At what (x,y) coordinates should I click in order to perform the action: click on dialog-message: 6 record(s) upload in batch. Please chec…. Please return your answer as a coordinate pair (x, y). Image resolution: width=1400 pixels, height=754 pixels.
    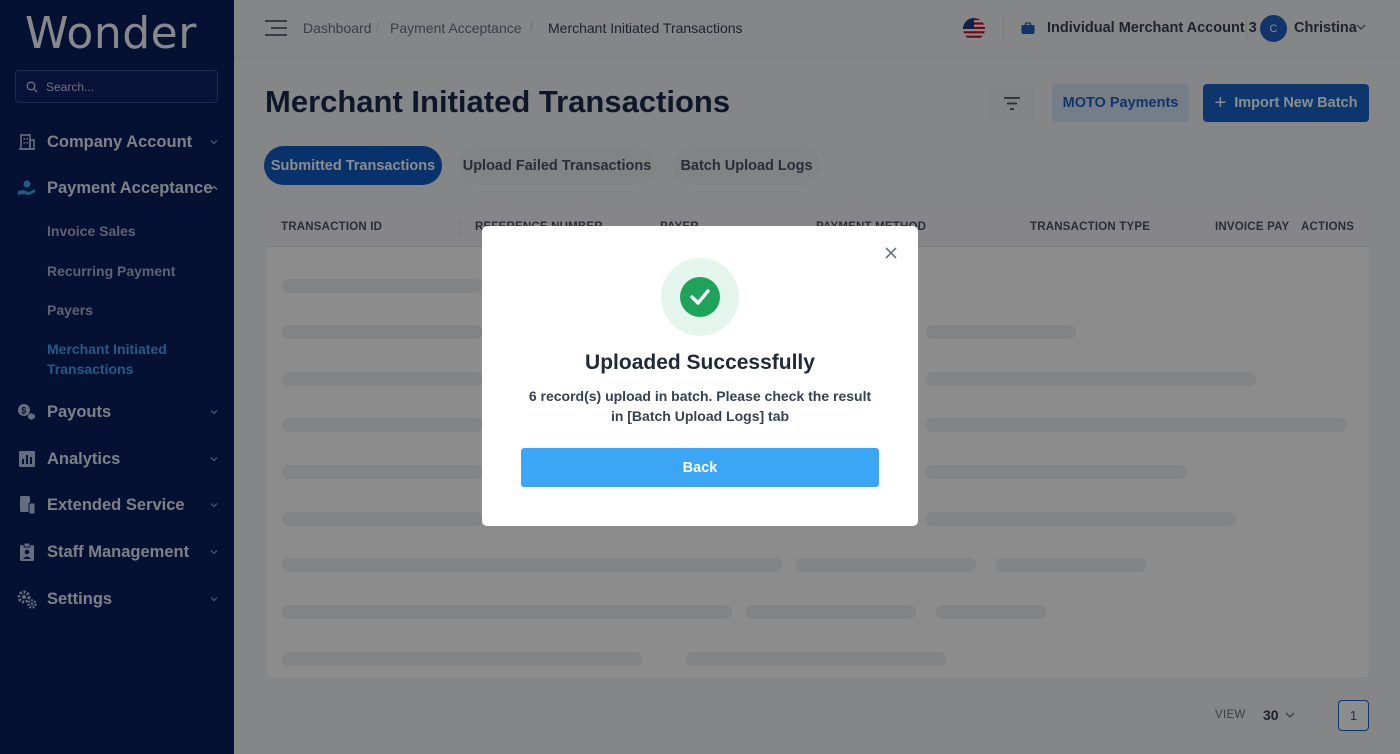
    Looking at the image, I should click on (700, 406).